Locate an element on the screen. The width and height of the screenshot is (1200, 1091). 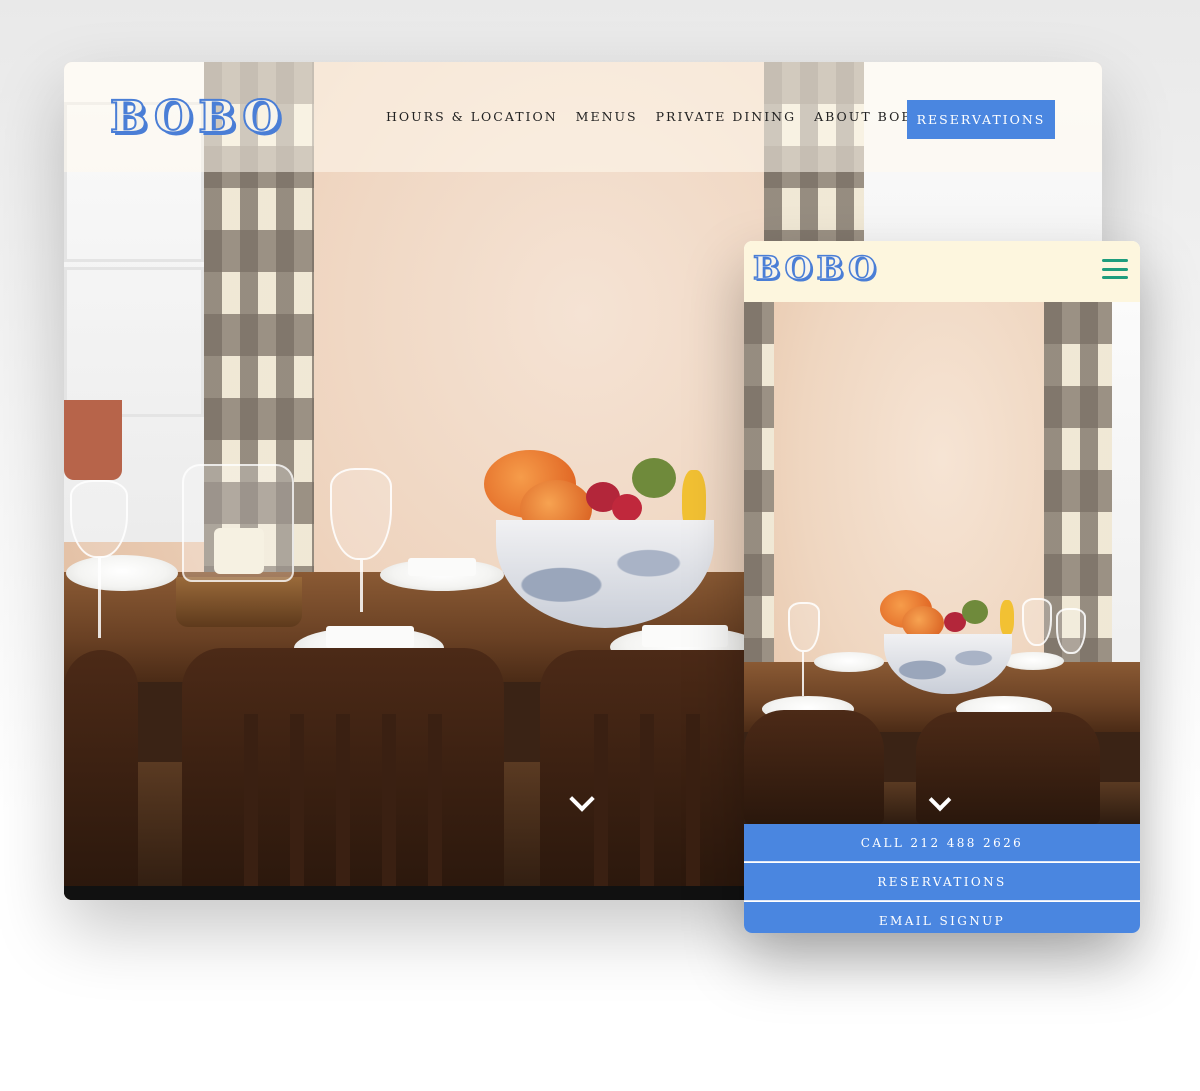
hamburger-menu-icon is located at coordinates (1115, 269).